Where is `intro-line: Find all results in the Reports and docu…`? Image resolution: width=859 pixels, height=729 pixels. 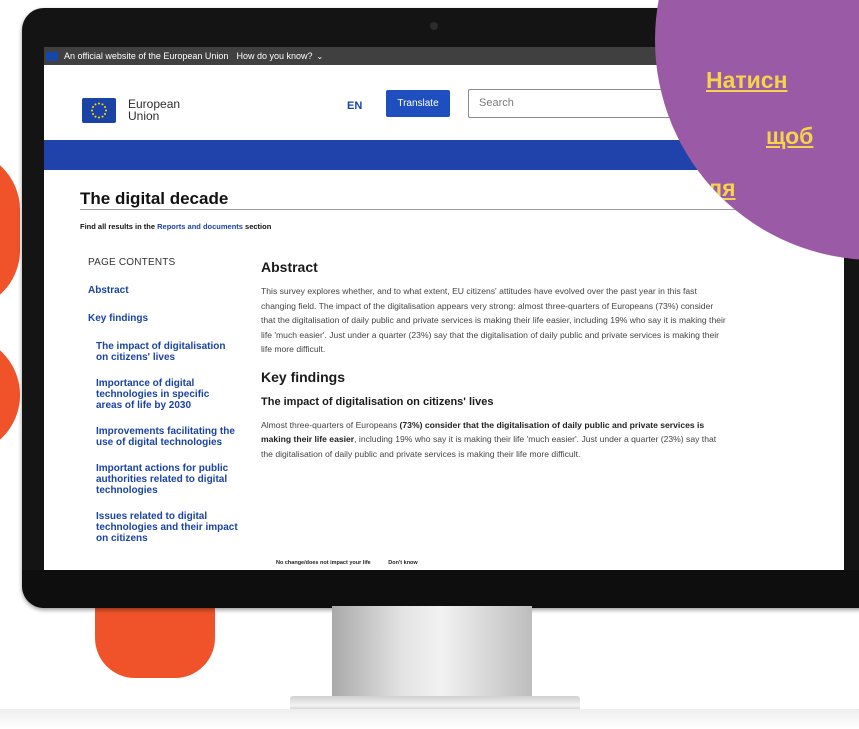 intro-line: Find all results in the Reports and docu… is located at coordinates (175, 226).